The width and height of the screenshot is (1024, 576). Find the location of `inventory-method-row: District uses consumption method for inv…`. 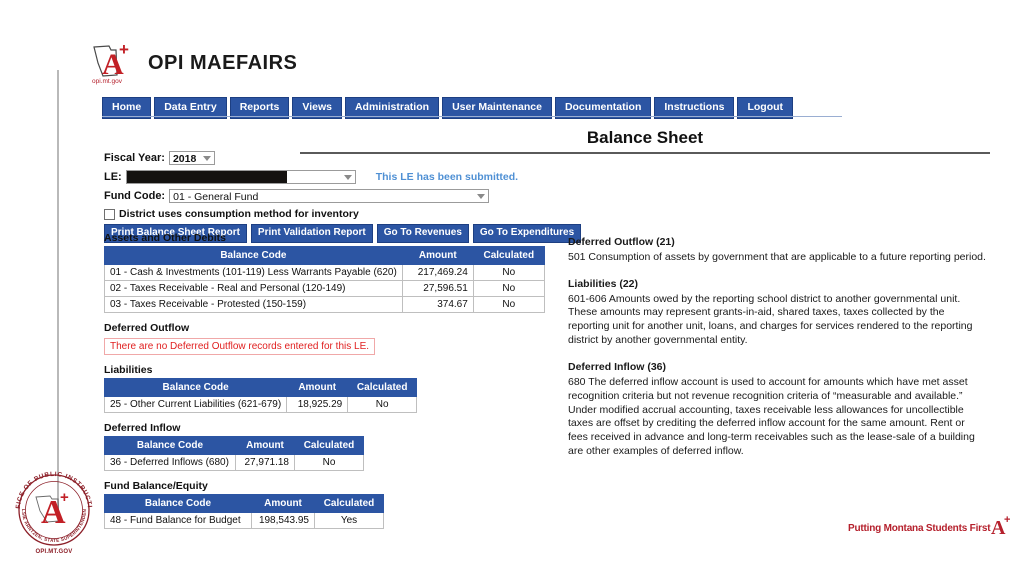

inventory-method-row: District uses consumption method for inv… is located at coordinates (319, 214).